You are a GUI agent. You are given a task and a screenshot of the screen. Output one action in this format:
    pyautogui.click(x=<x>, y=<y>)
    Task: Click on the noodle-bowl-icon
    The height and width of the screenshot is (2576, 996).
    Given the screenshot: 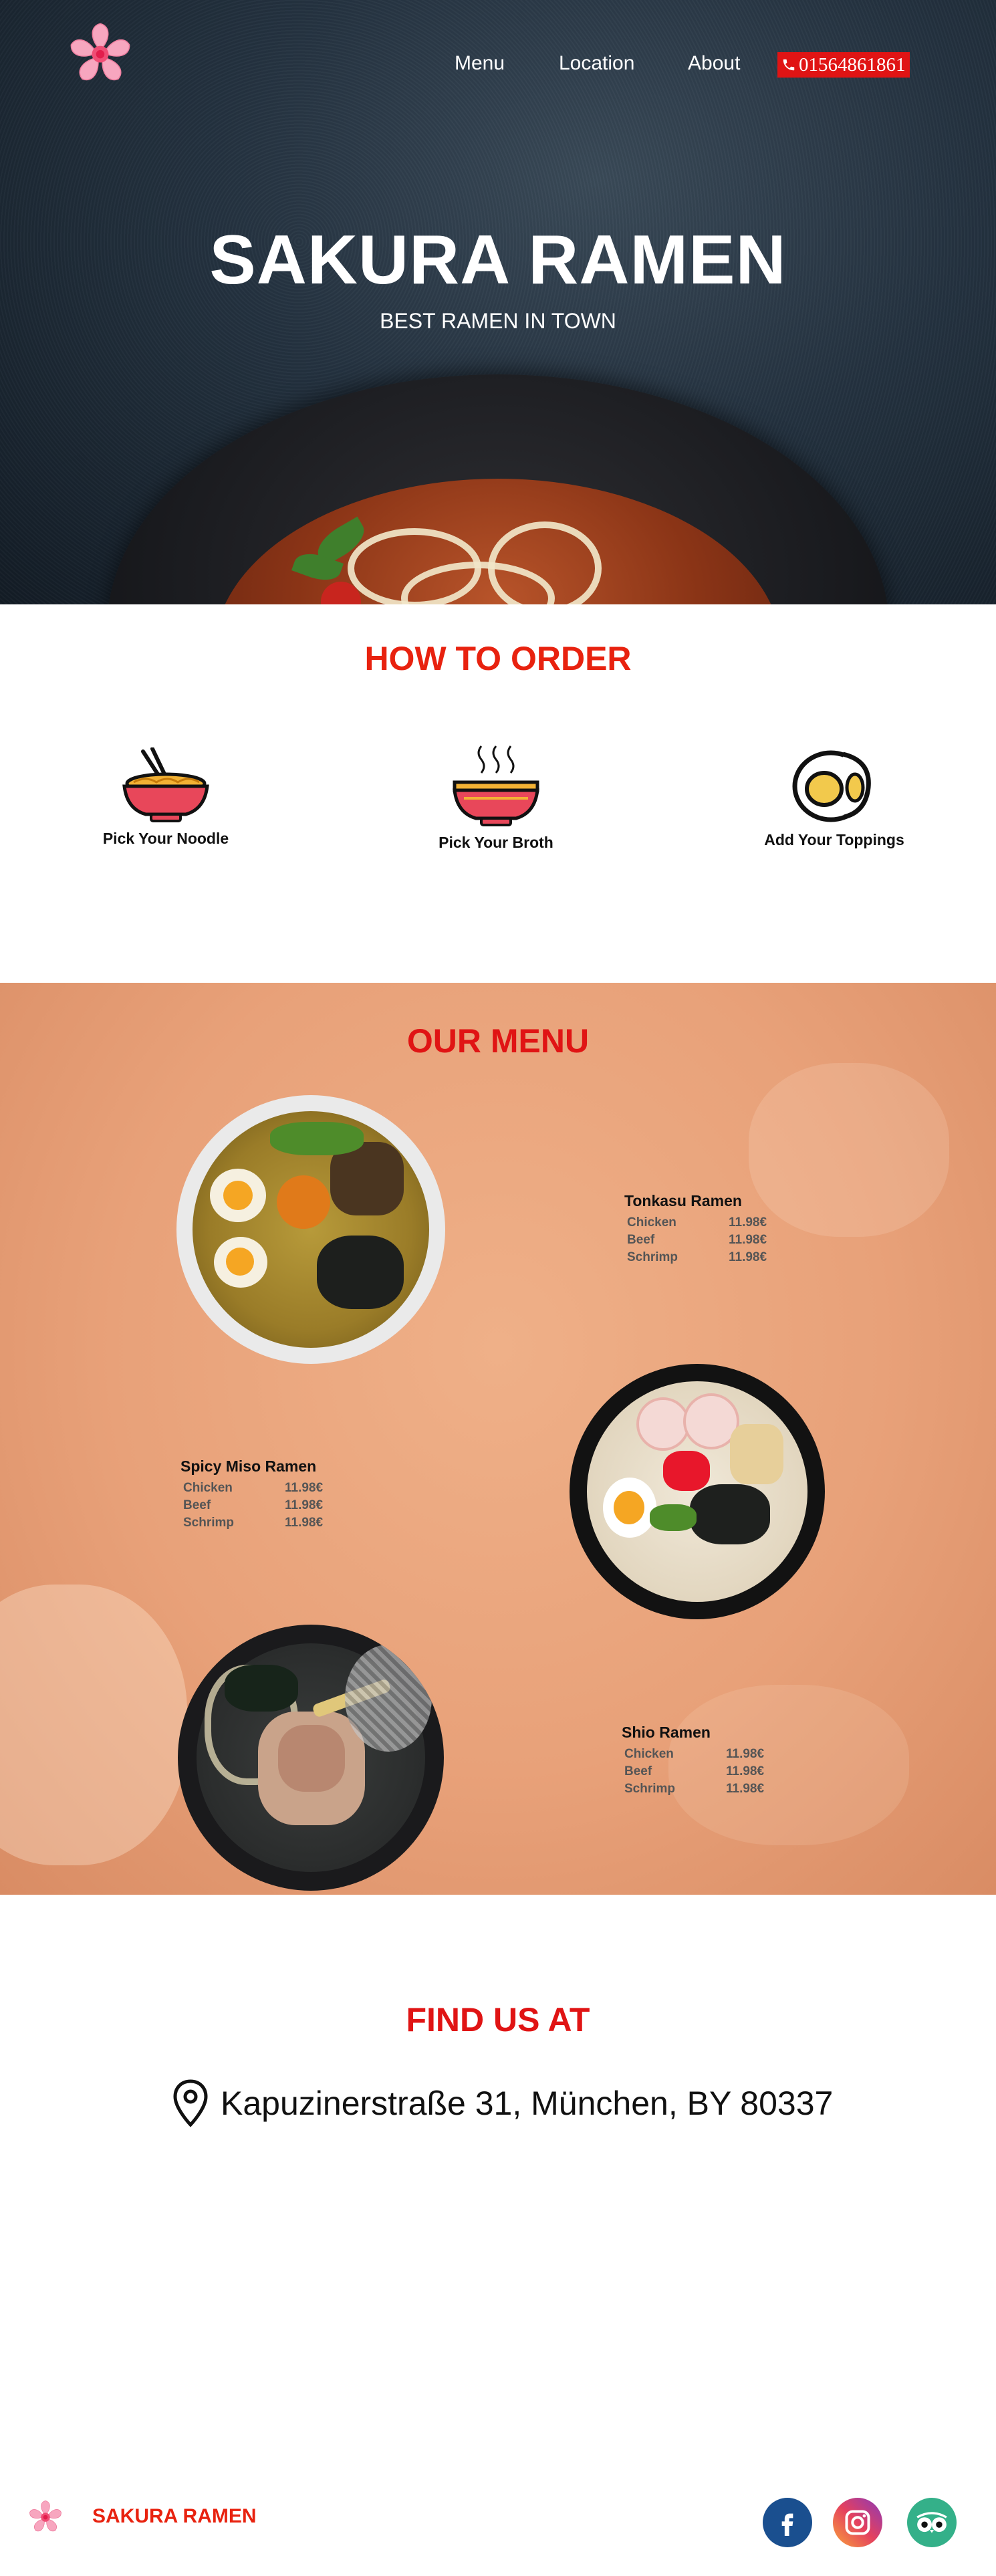 What is the action you would take?
    pyautogui.click(x=165, y=784)
    